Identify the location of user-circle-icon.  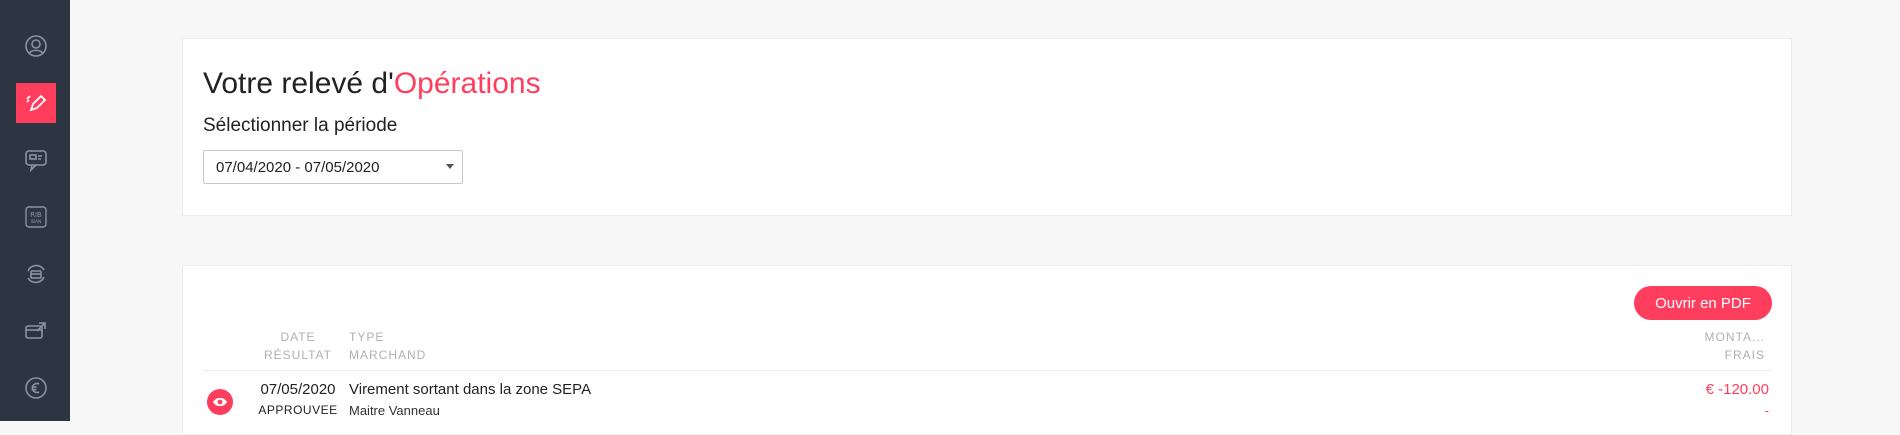
(36, 46).